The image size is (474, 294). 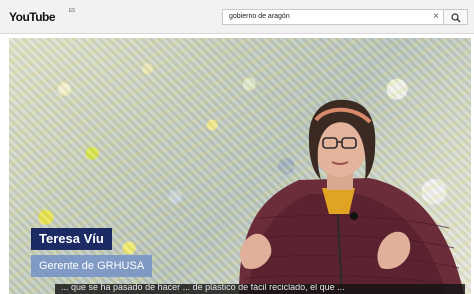 I want to click on youtube-header: YouTube ES gobierno de aragón ×, so click(x=237, y=17).